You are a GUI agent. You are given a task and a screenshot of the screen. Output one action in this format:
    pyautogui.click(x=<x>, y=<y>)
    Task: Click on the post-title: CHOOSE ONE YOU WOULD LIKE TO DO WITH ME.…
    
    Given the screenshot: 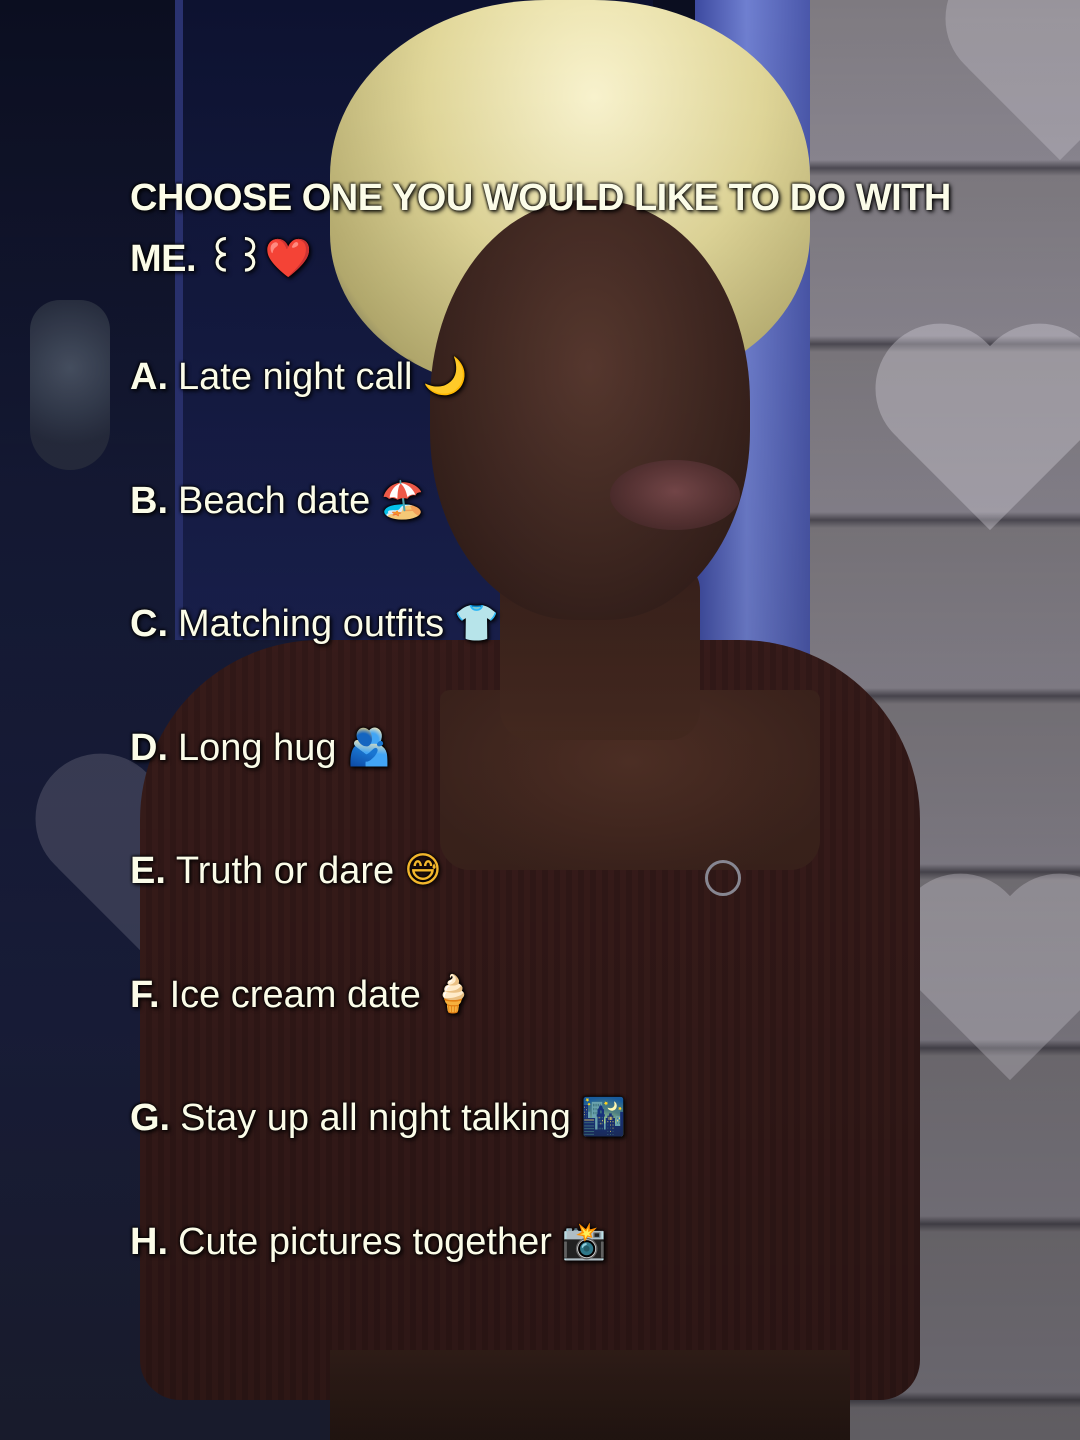 What is the action you would take?
    pyautogui.click(x=540, y=228)
    